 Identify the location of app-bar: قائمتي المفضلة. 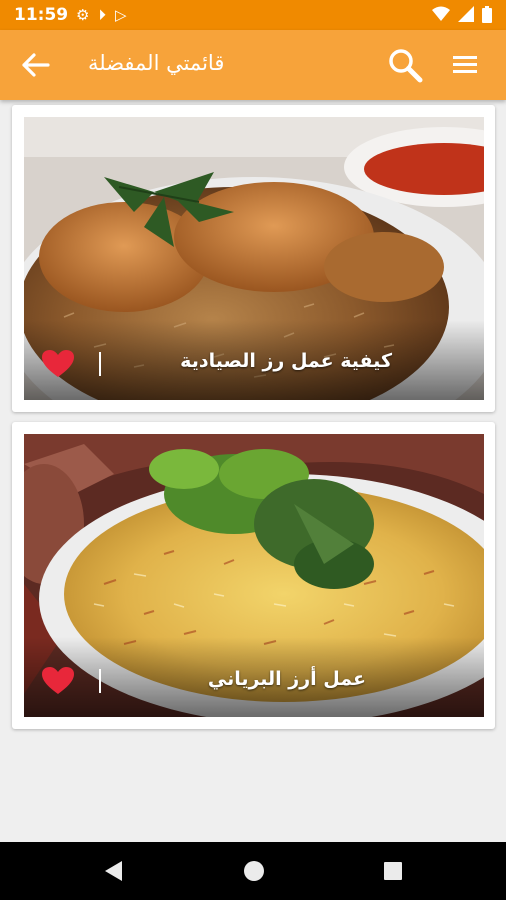
(253, 65).